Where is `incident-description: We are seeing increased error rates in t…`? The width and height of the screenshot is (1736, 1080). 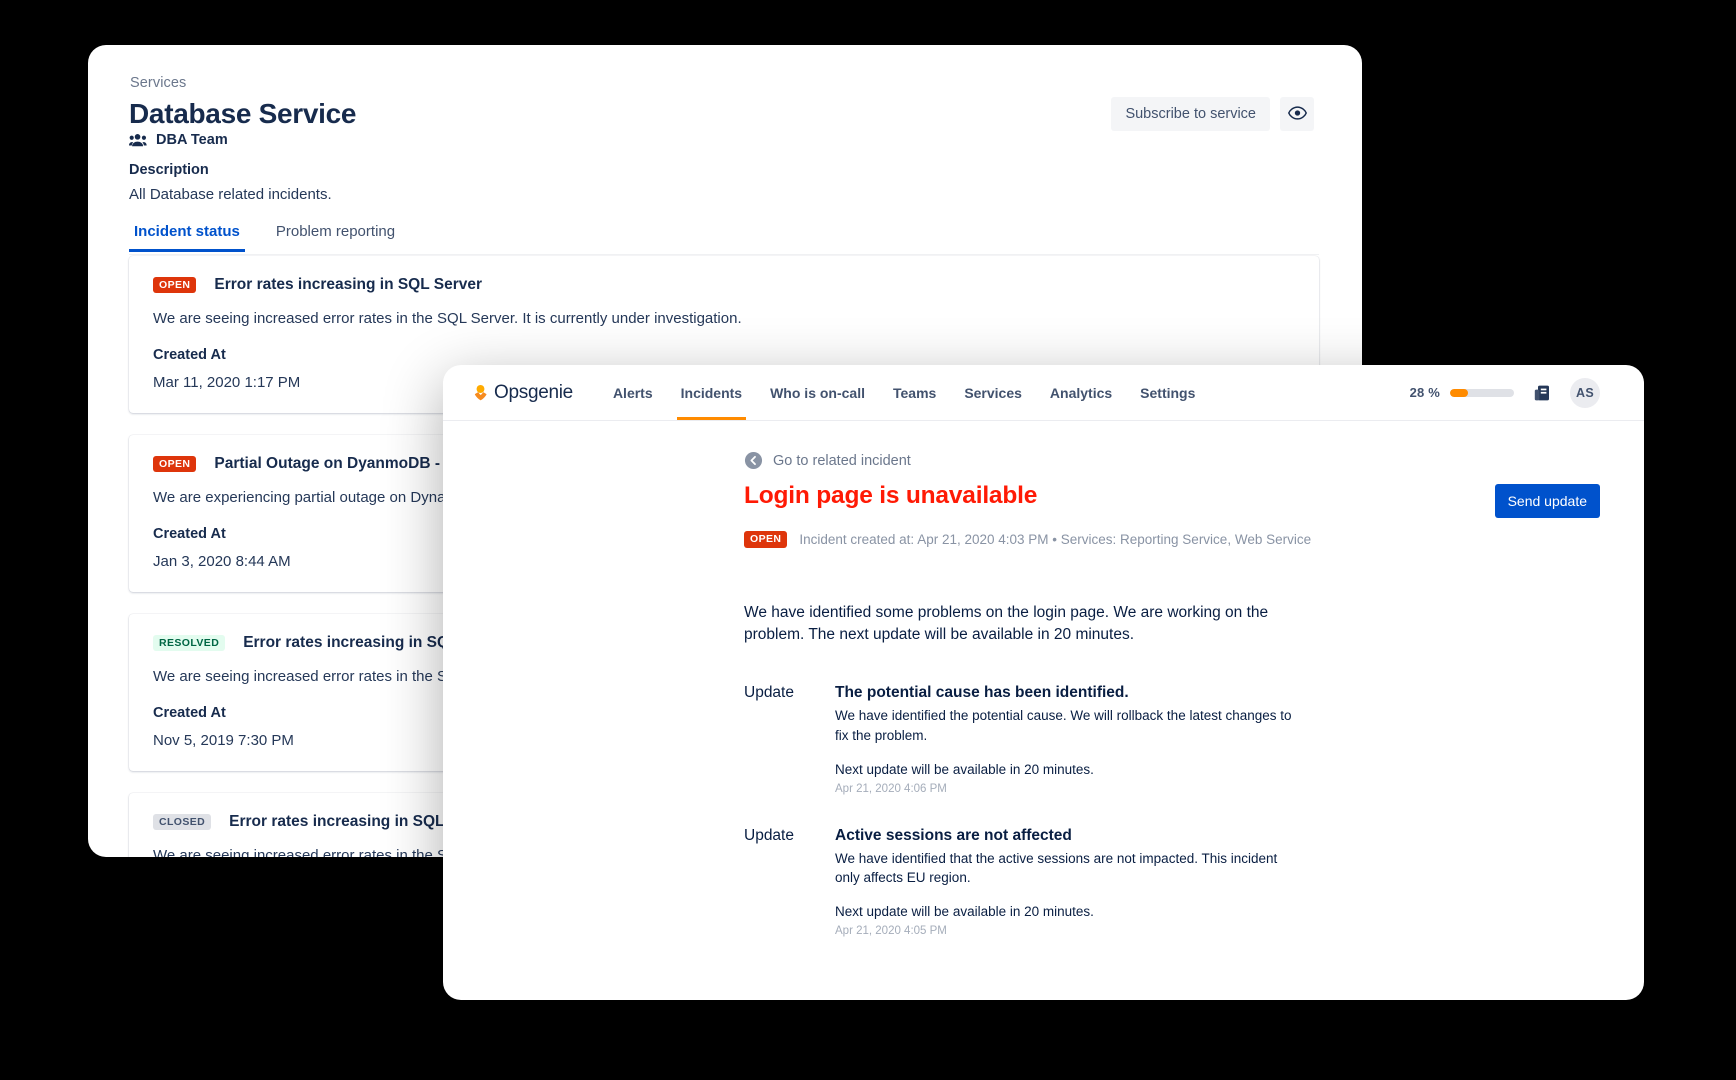 incident-description: We are seeing increased error rates in t… is located at coordinates (447, 318).